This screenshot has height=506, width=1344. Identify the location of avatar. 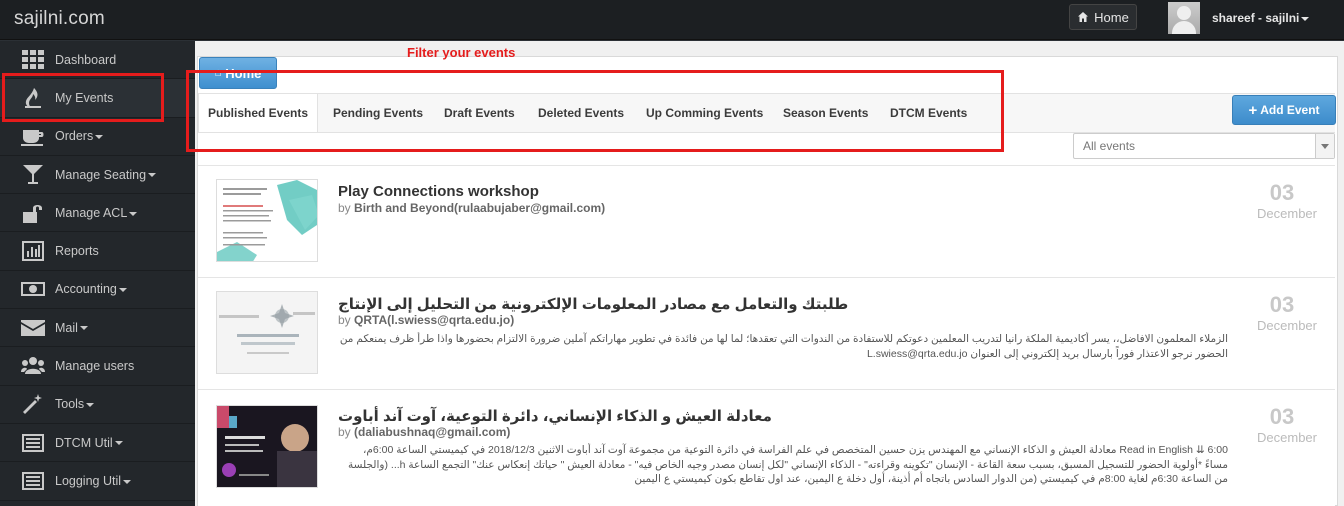
(1184, 18).